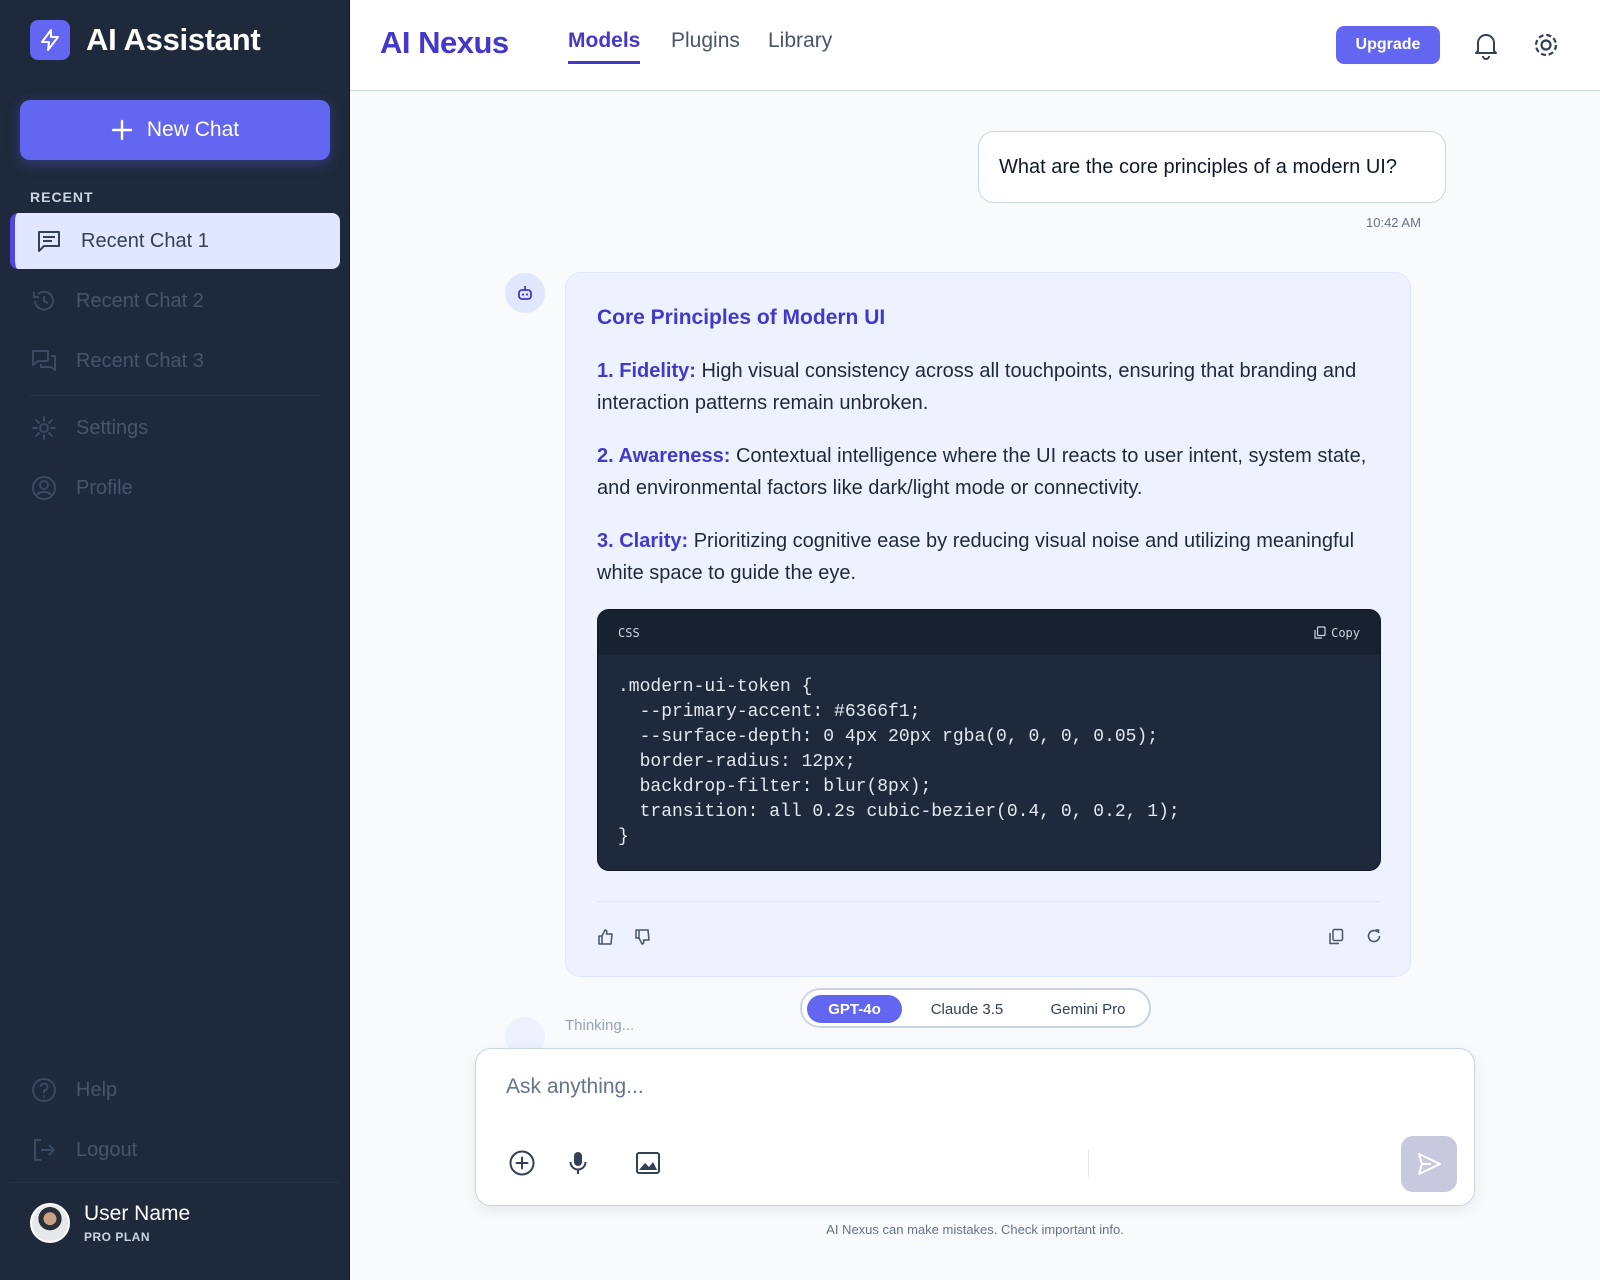  I want to click on sidebar-item-settings: Settings, so click(175, 428).